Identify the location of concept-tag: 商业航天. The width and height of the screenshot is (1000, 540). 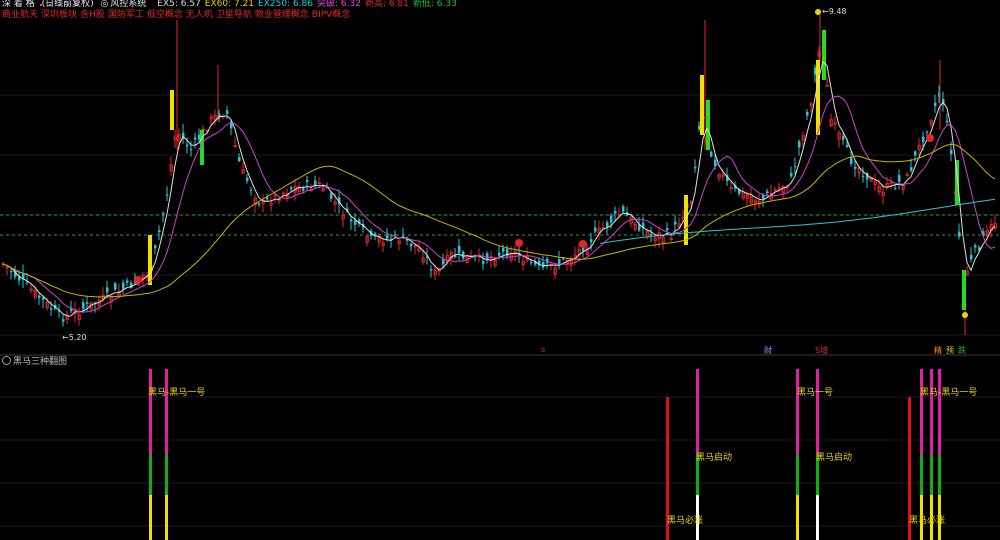
(20, 15).